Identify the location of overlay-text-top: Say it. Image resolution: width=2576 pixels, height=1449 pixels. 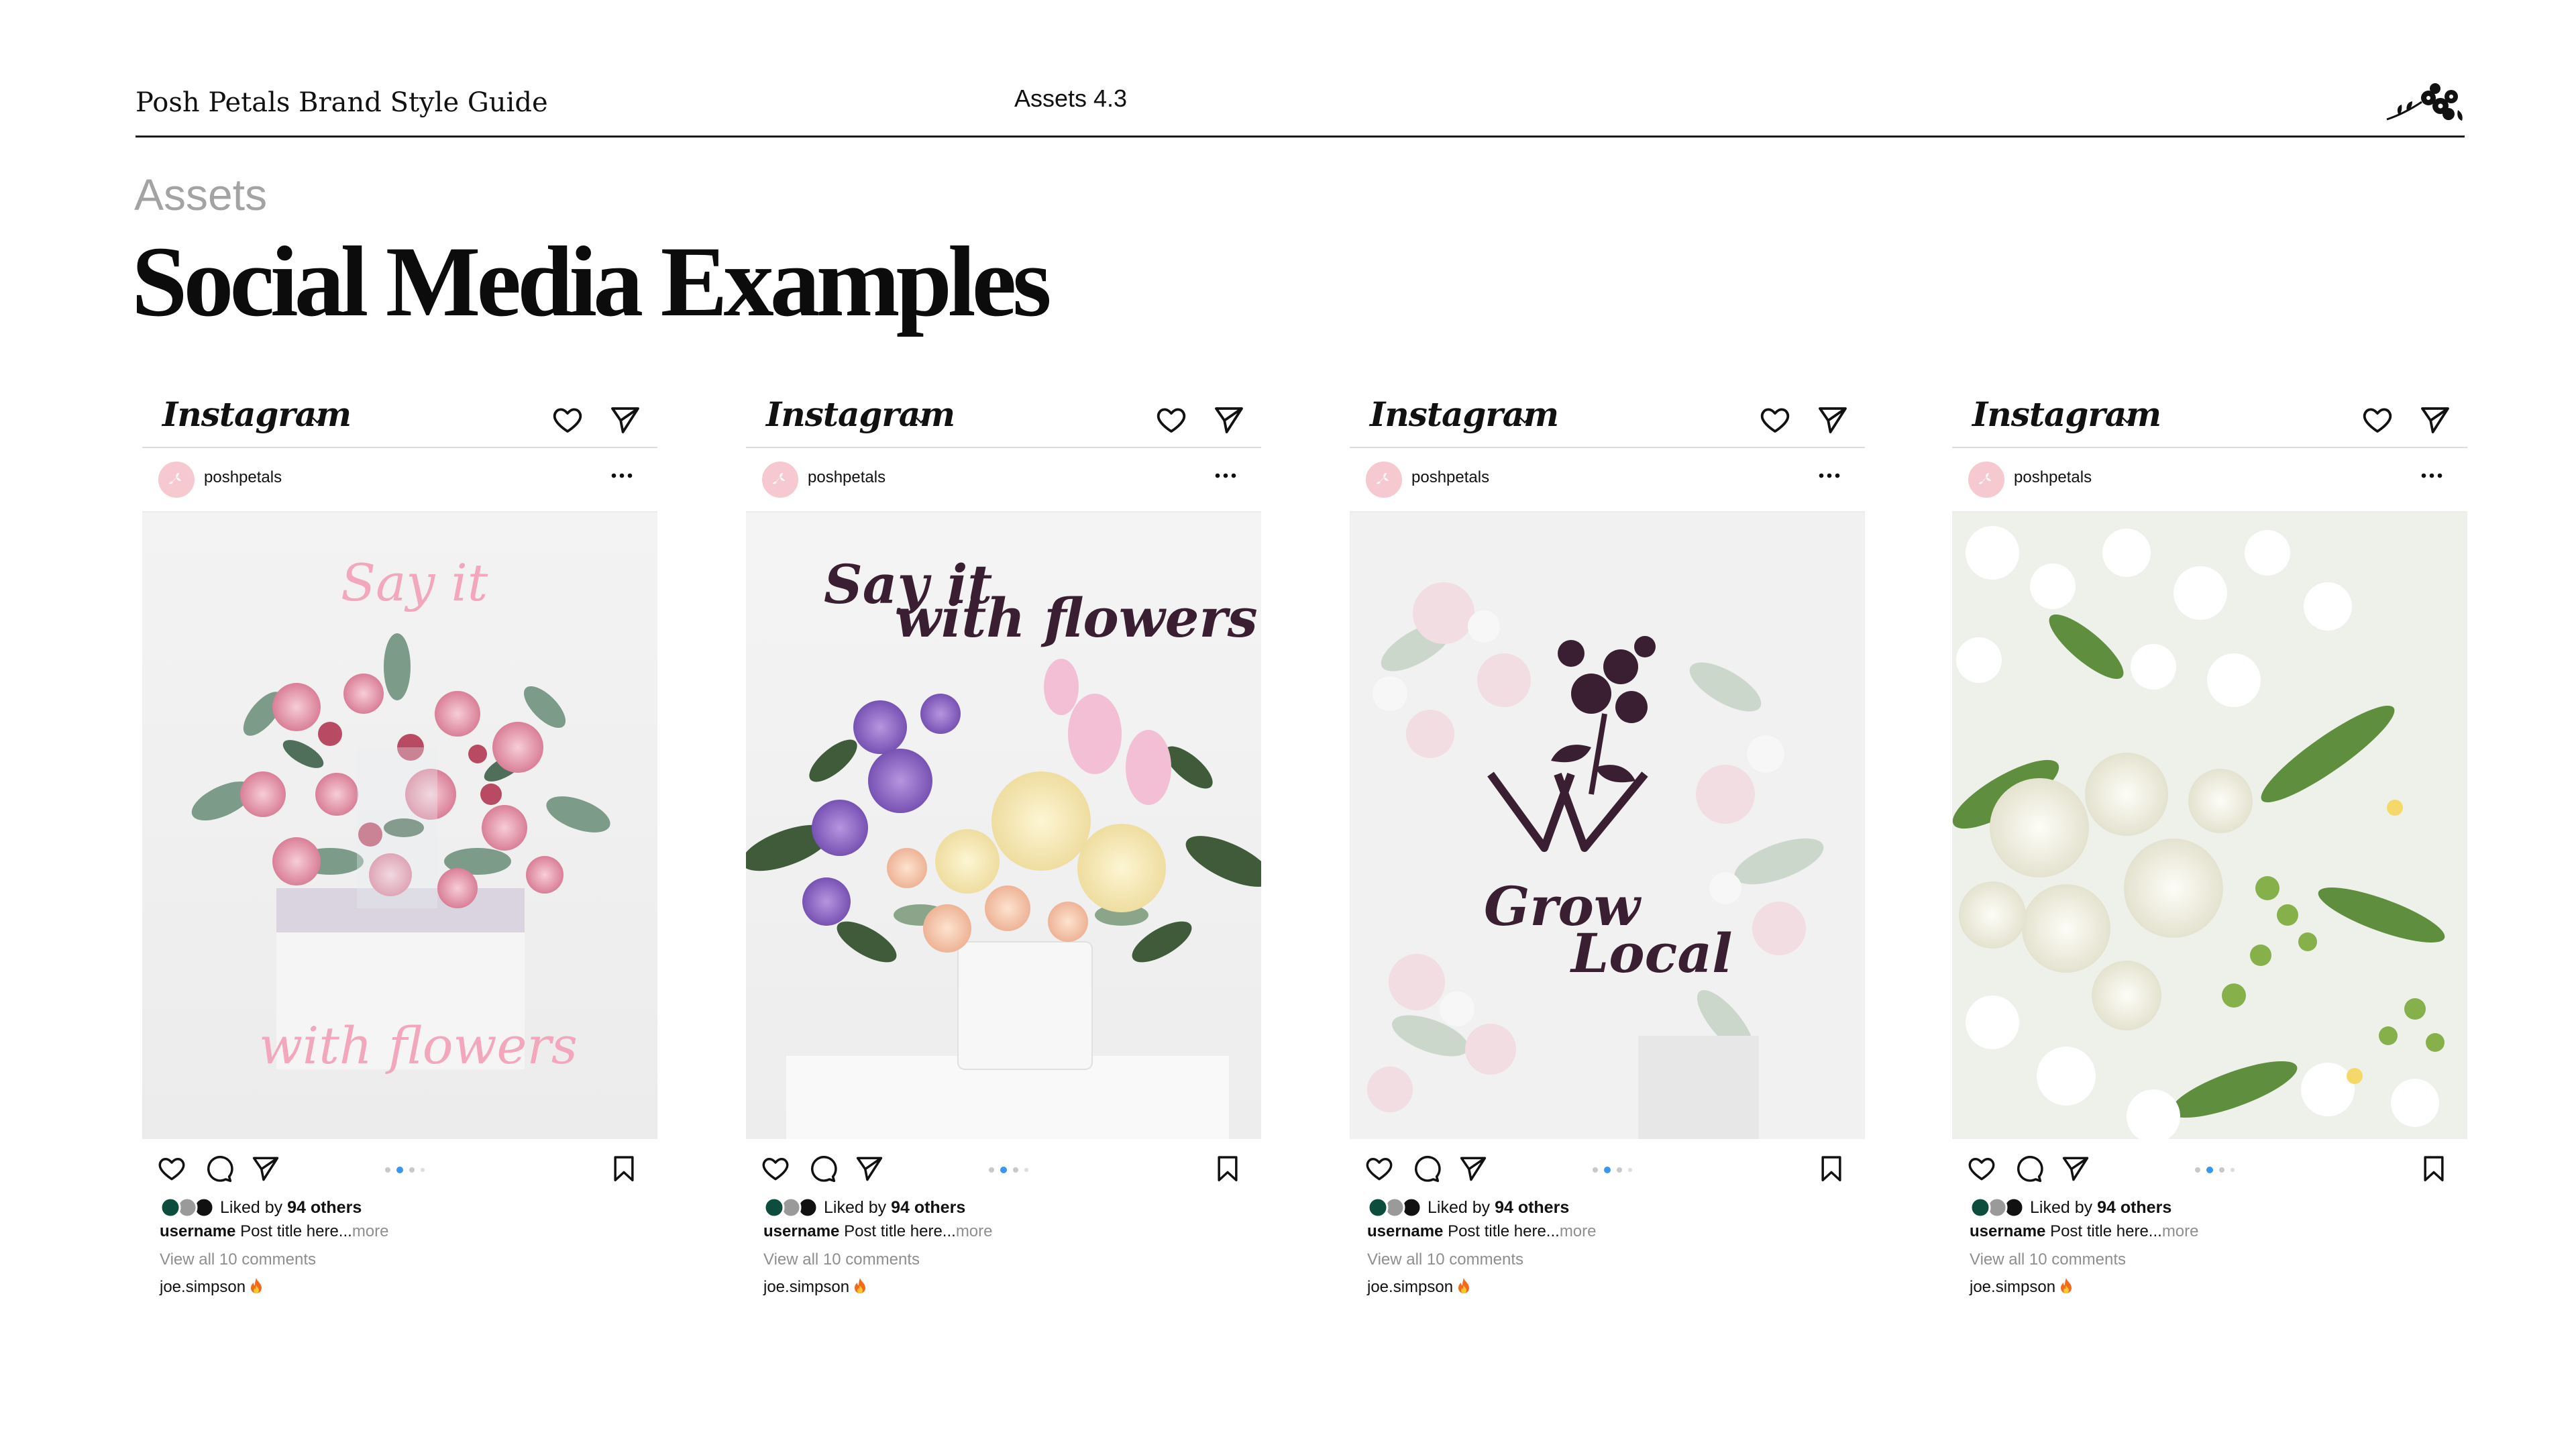
(414, 582).